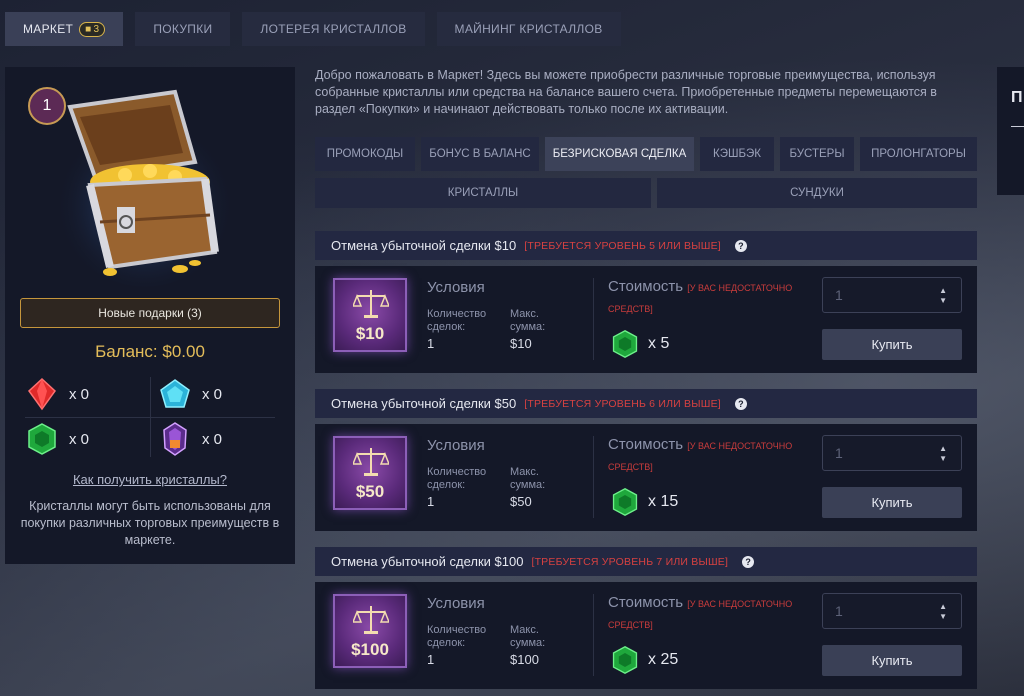 The width and height of the screenshot is (1024, 696). I want to click on deal-icon: $10, so click(370, 315).